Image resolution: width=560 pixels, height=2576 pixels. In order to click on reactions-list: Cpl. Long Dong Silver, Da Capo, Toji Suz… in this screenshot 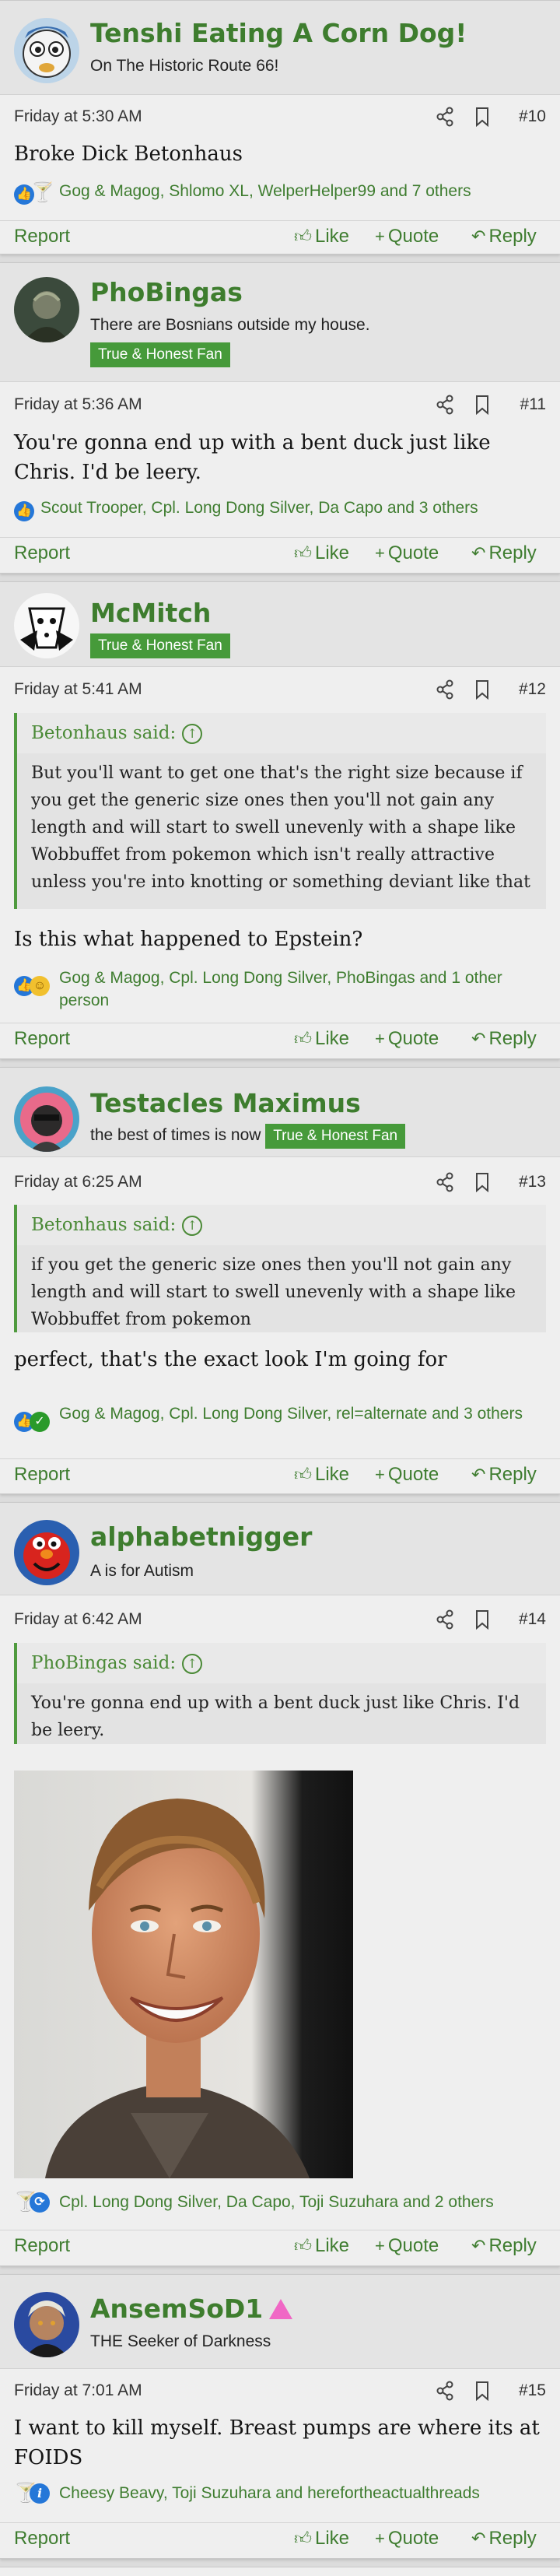, I will do `click(302, 2202)`.